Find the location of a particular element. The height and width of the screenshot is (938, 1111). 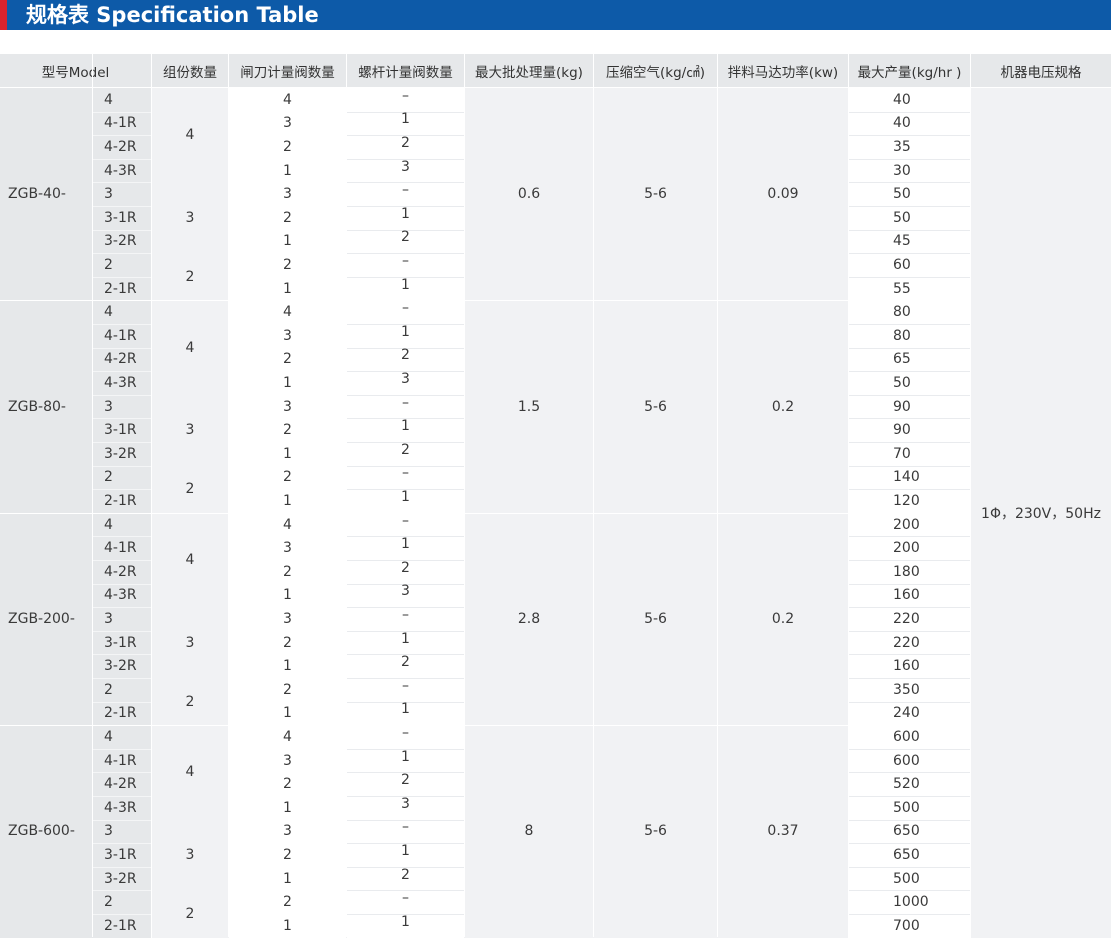

header-air: 压缩空气(kg/㎠) is located at coordinates (655, 70).